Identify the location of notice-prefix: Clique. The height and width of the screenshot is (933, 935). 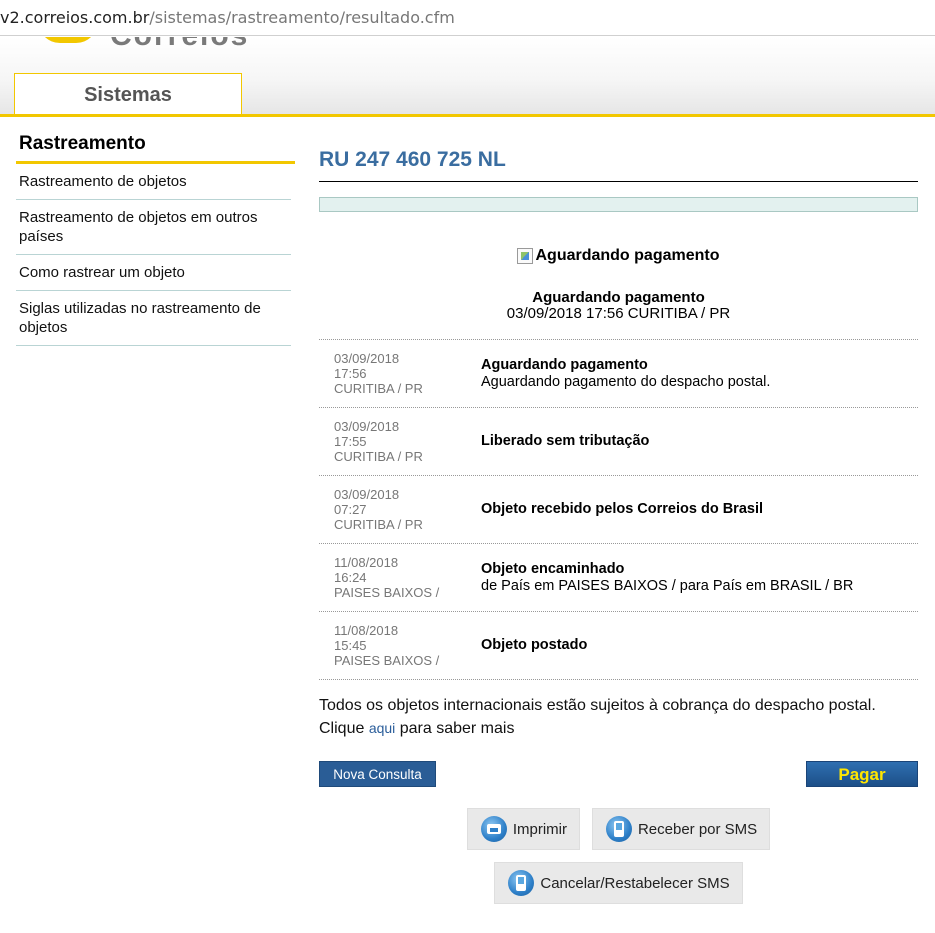
(342, 728).